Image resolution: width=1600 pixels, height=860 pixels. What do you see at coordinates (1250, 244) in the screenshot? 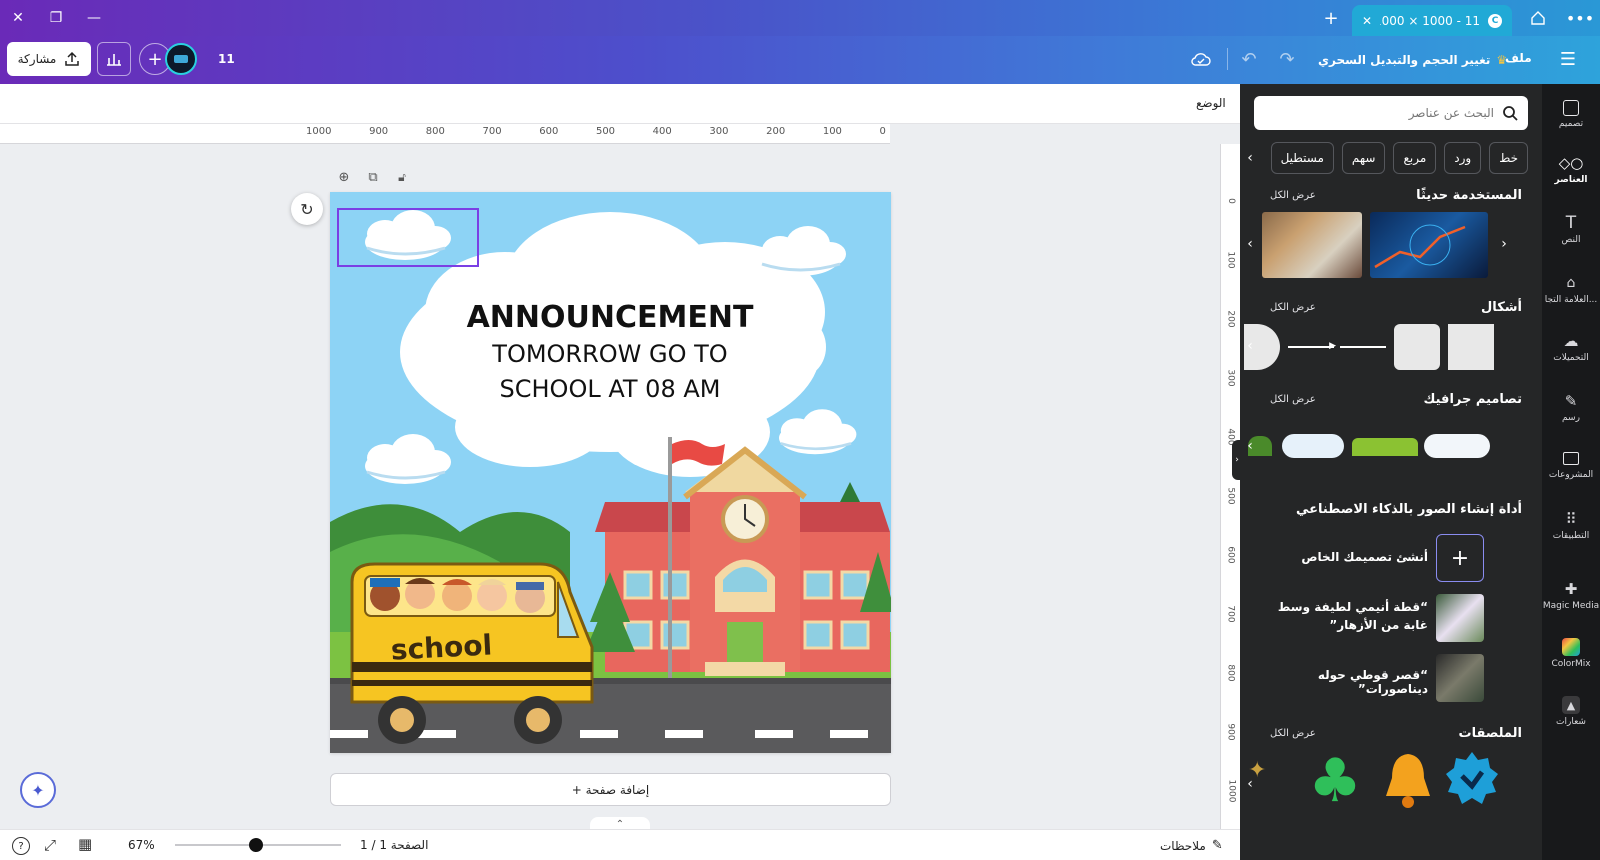
I see `recent-prev-icon: ‹` at bounding box center [1250, 244].